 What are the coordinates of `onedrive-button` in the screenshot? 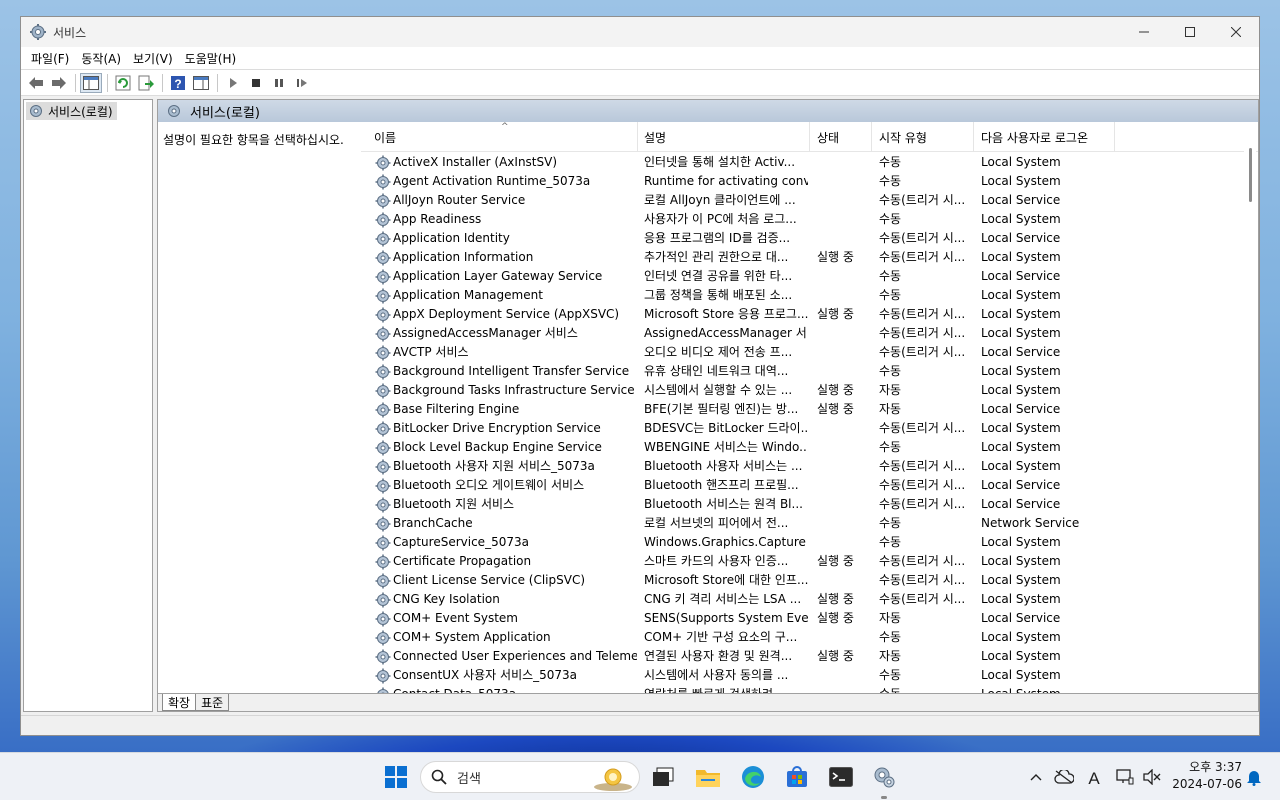 It's located at (1064, 777).